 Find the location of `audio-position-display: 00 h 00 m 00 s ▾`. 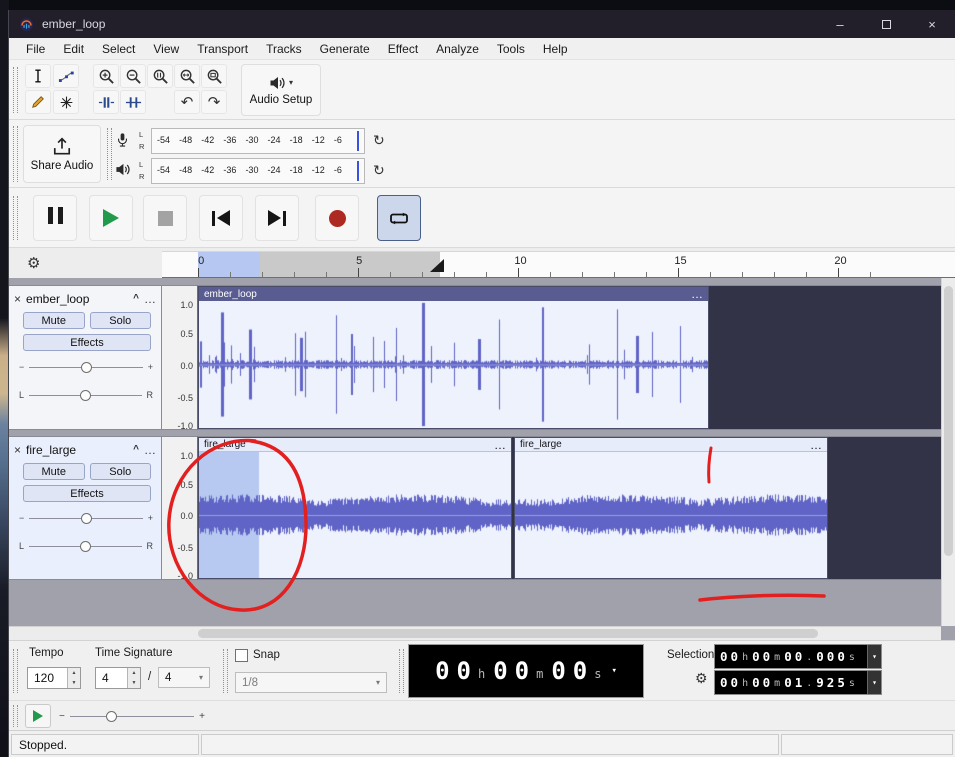

audio-position-display: 00 h 00 m 00 s ▾ is located at coordinates (526, 671).